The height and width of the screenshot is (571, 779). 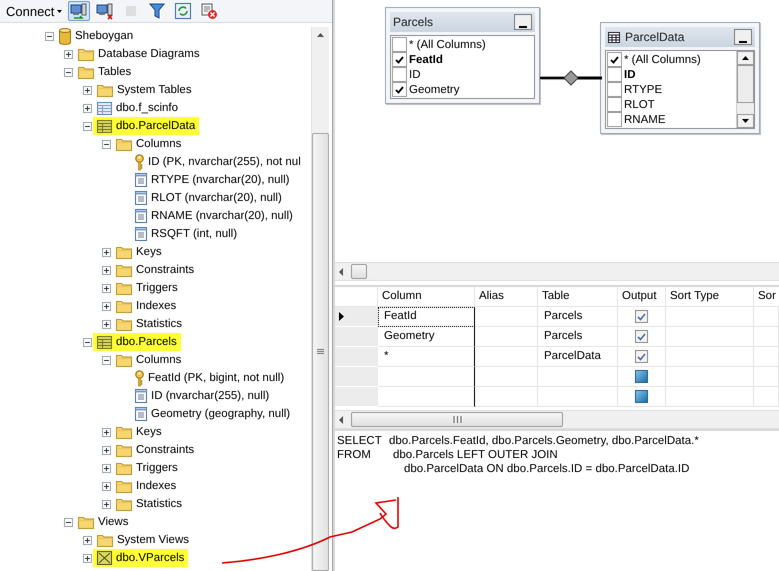 What do you see at coordinates (356, 317) in the screenshot?
I see `row-header` at bounding box center [356, 317].